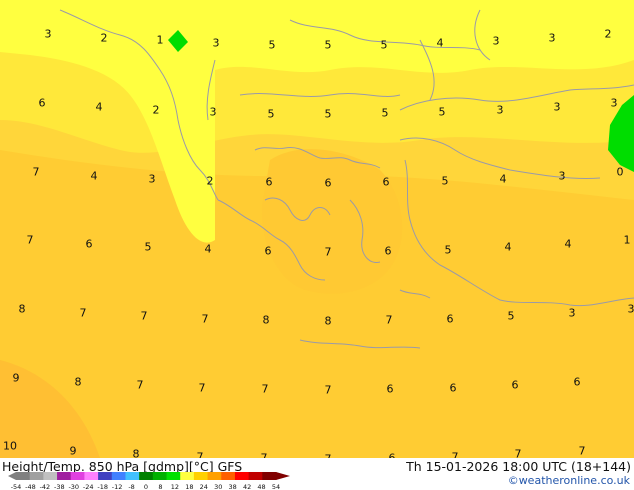 The image size is (634, 490). Describe the element at coordinates (175, 486) in the screenshot. I see `scale-tick-label: 12` at that location.